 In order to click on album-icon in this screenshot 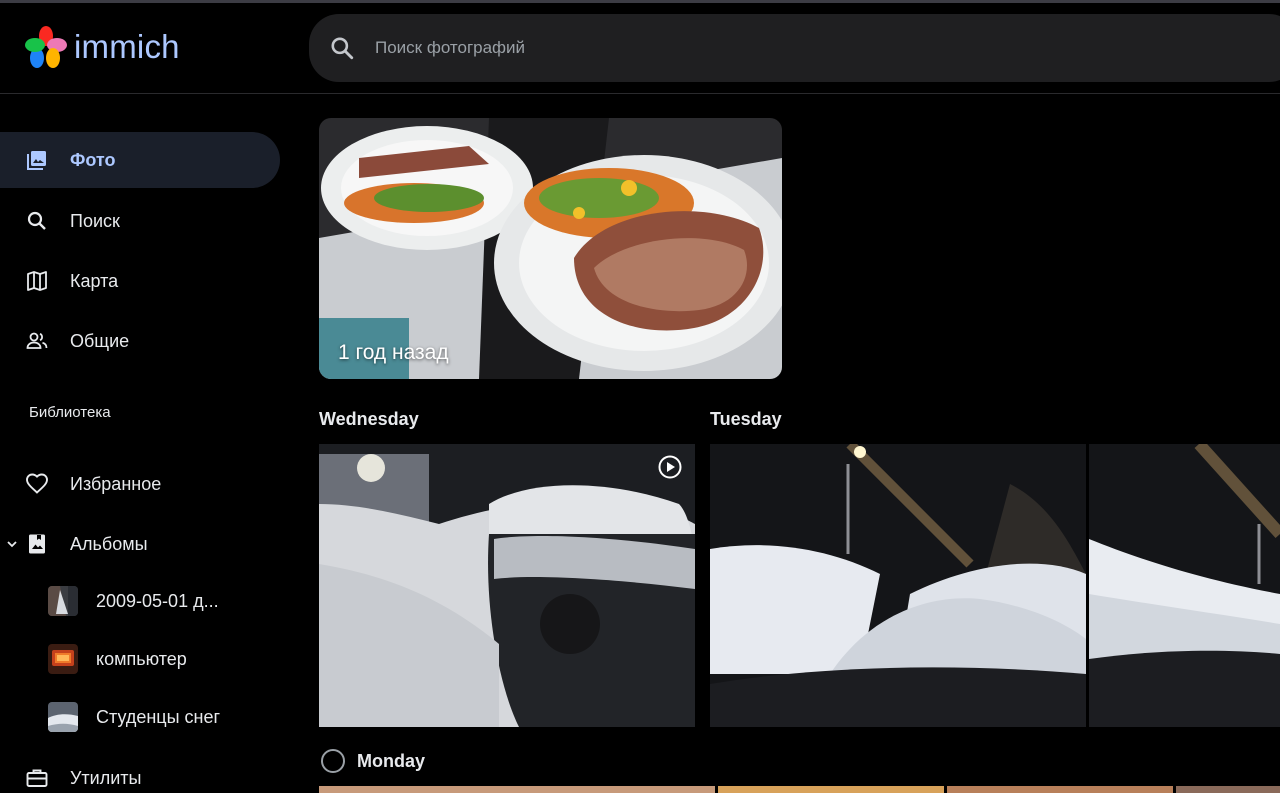, I will do `click(37, 544)`.